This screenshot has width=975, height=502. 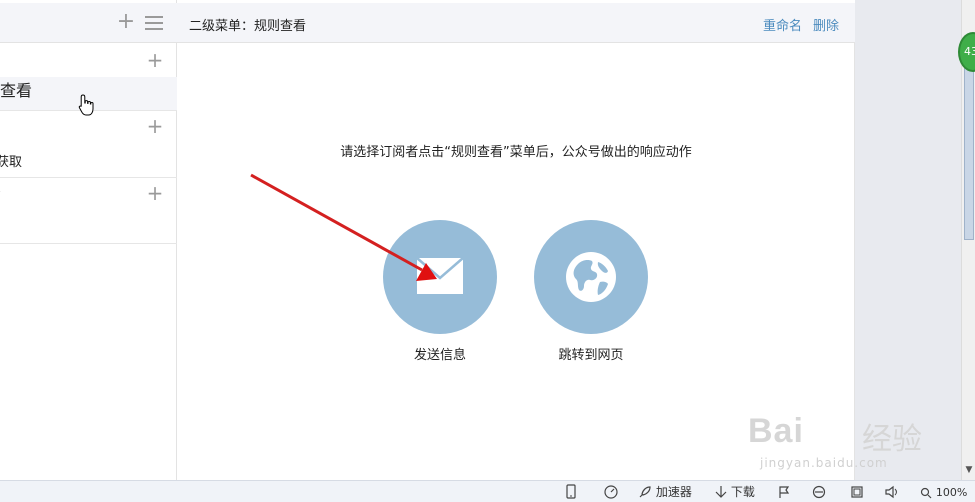 What do you see at coordinates (487, 491) in the screenshot?
I see `browser-status-bar: 加速器 下载 100%` at bounding box center [487, 491].